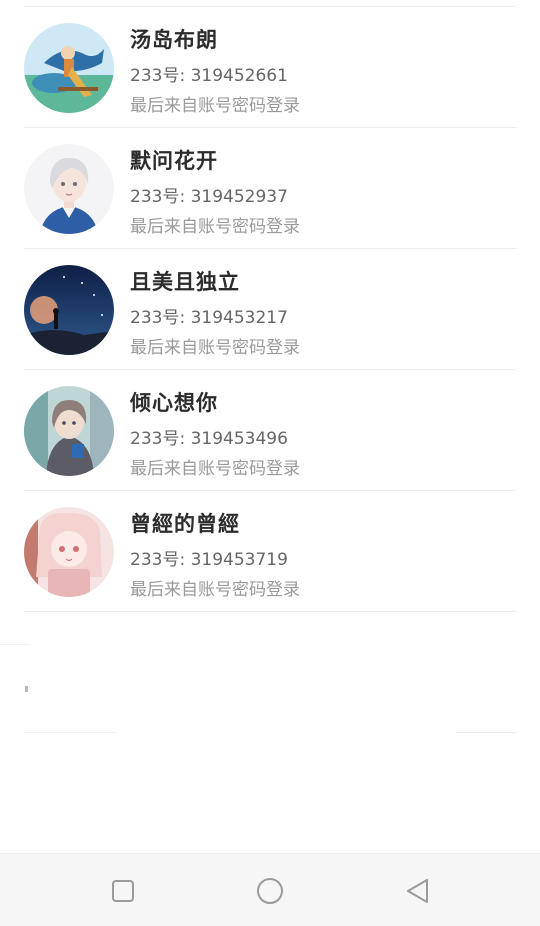 This screenshot has height=926, width=540. What do you see at coordinates (174, 403) in the screenshot?
I see `account-nickname: 倾心想你` at bounding box center [174, 403].